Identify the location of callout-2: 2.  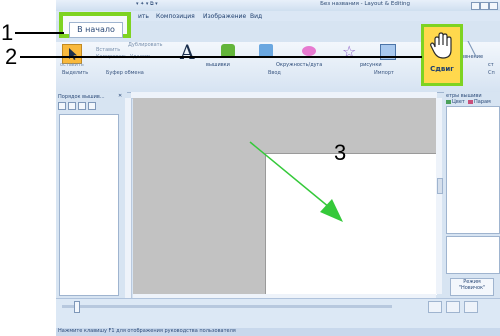
(11, 56).